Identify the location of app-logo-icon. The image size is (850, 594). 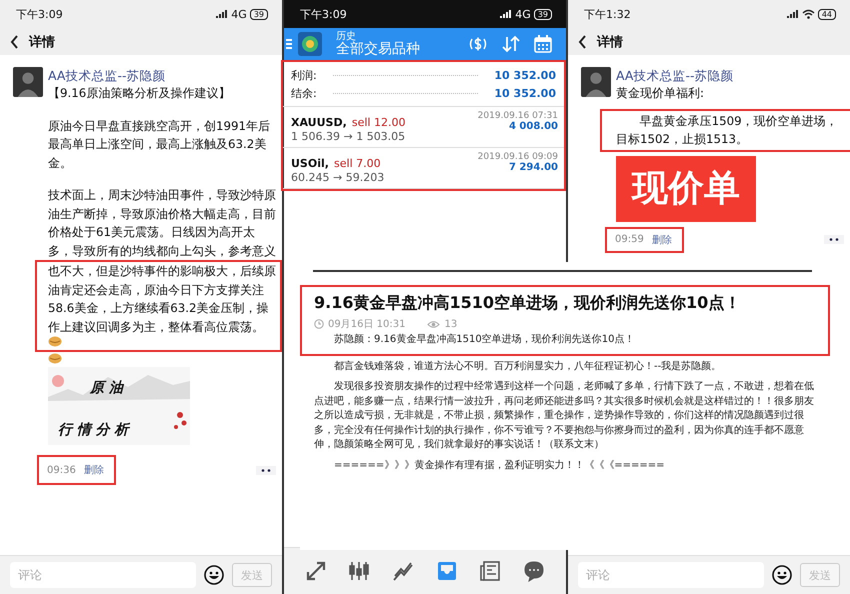
(310, 44).